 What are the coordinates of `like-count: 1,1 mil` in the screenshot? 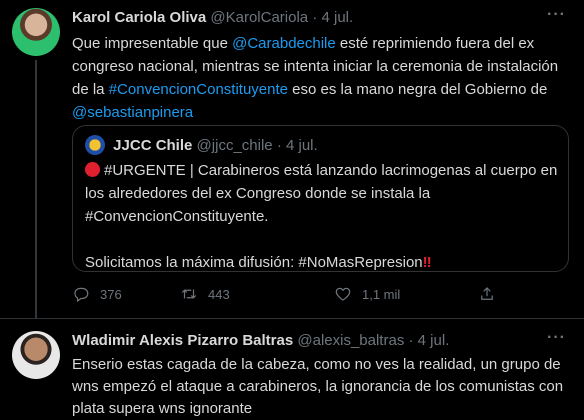 It's located at (381, 294).